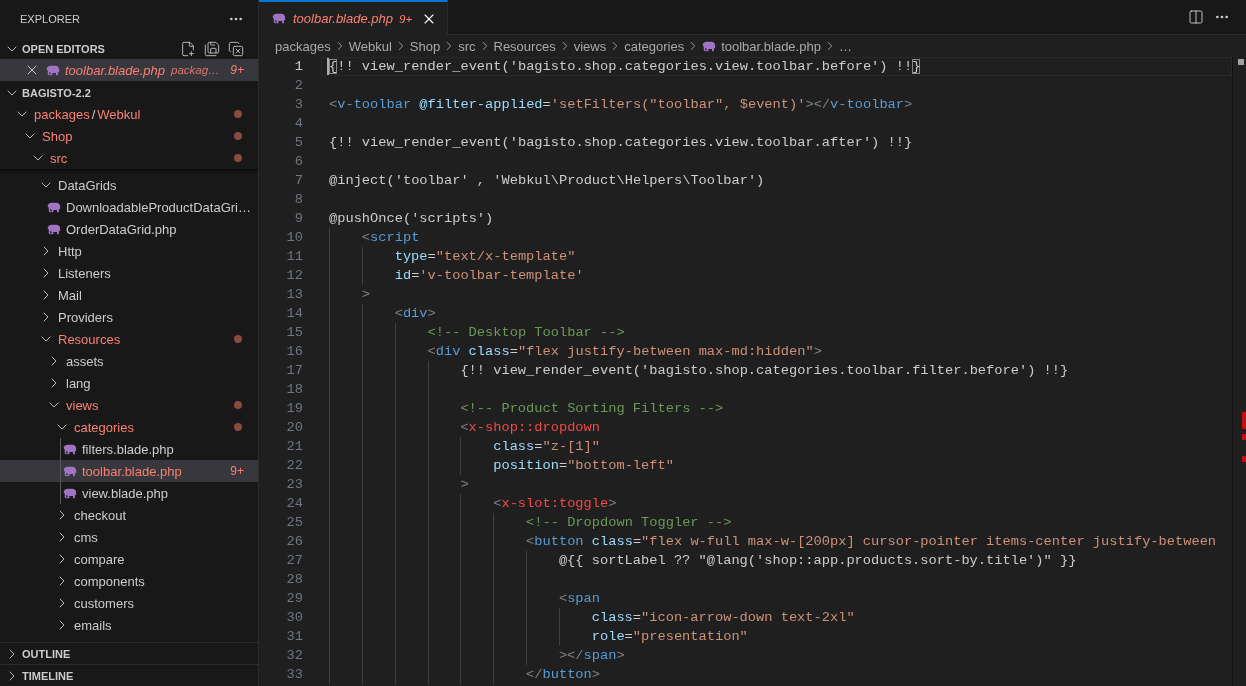 This screenshot has height=686, width=1246. What do you see at coordinates (298, 181) in the screenshot?
I see `line-number: 7` at bounding box center [298, 181].